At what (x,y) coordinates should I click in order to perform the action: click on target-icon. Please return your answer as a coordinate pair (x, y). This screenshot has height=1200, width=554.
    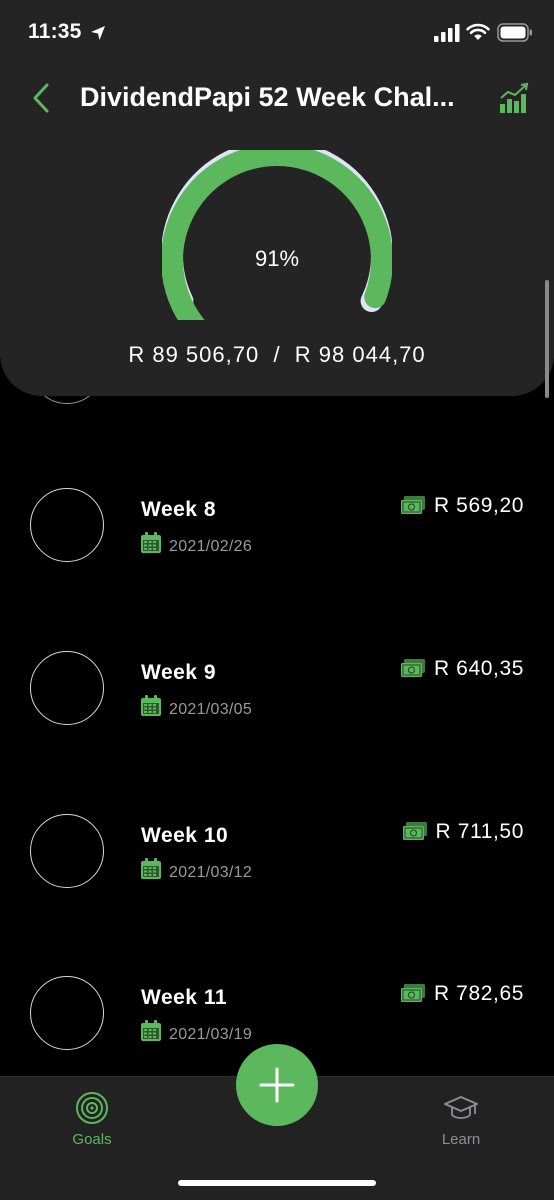
    Looking at the image, I should click on (92, 1108).